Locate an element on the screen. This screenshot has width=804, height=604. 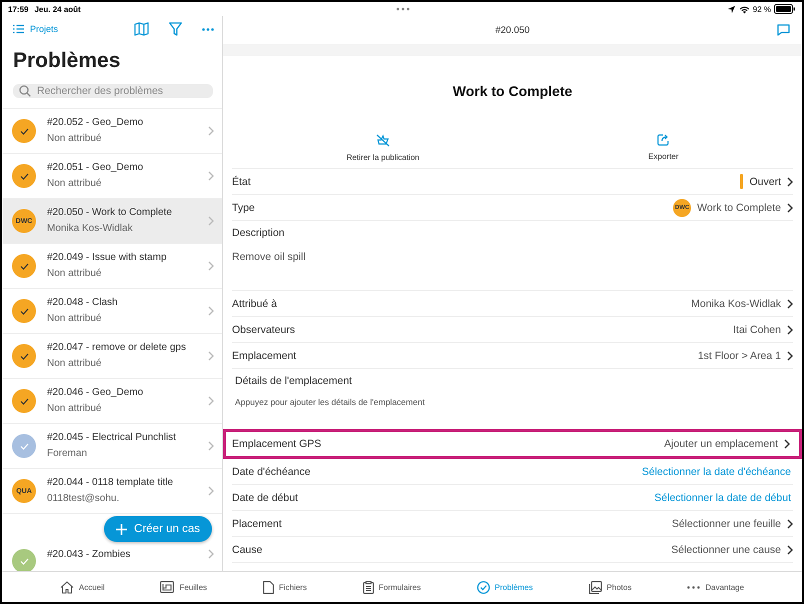
comment-icon is located at coordinates (783, 30).